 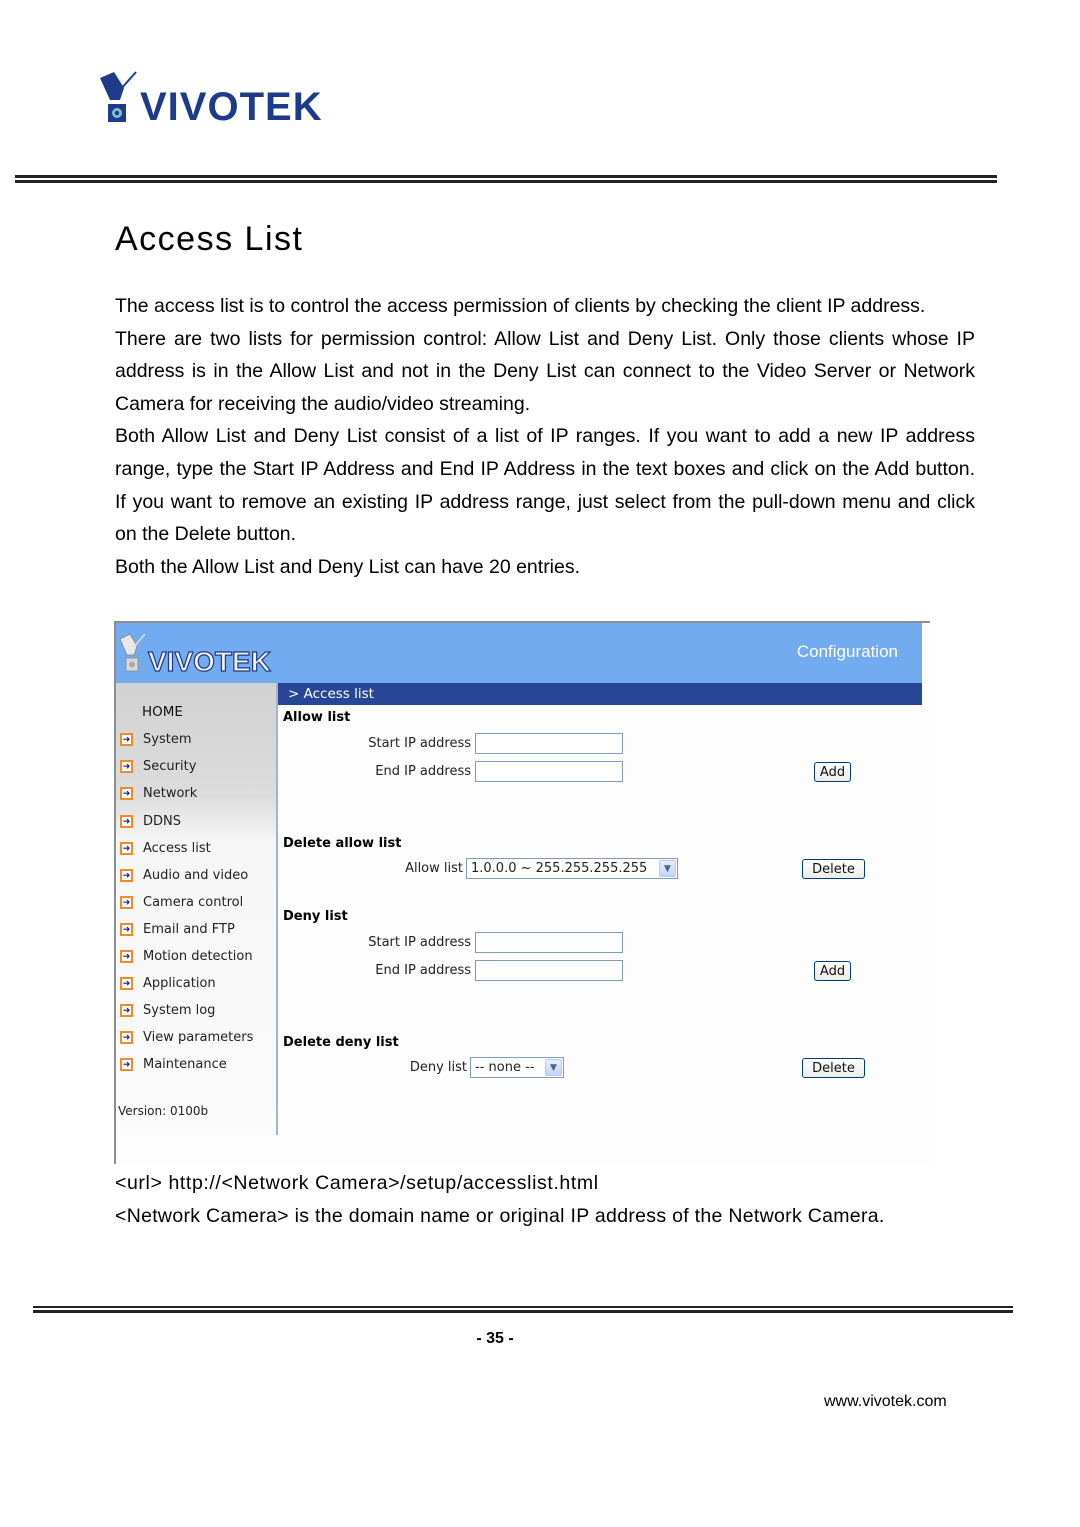 I want to click on sidebar-item-application: ➜ Application, so click(x=168, y=983).